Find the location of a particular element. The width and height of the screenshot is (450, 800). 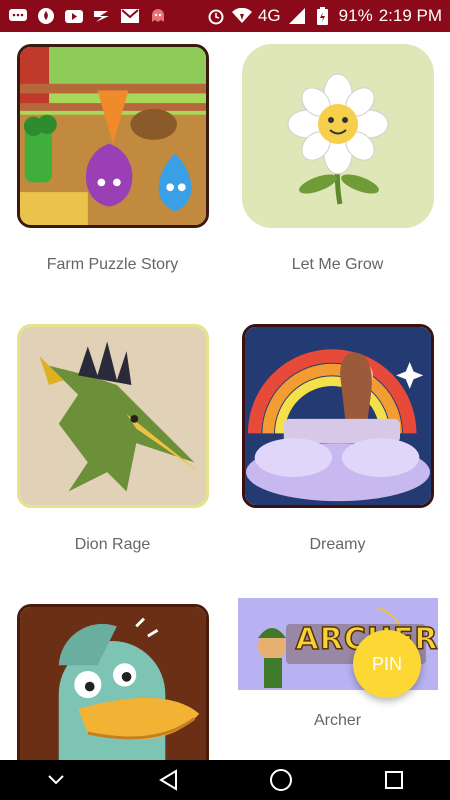

nav-down-button is located at coordinates (56, 780).